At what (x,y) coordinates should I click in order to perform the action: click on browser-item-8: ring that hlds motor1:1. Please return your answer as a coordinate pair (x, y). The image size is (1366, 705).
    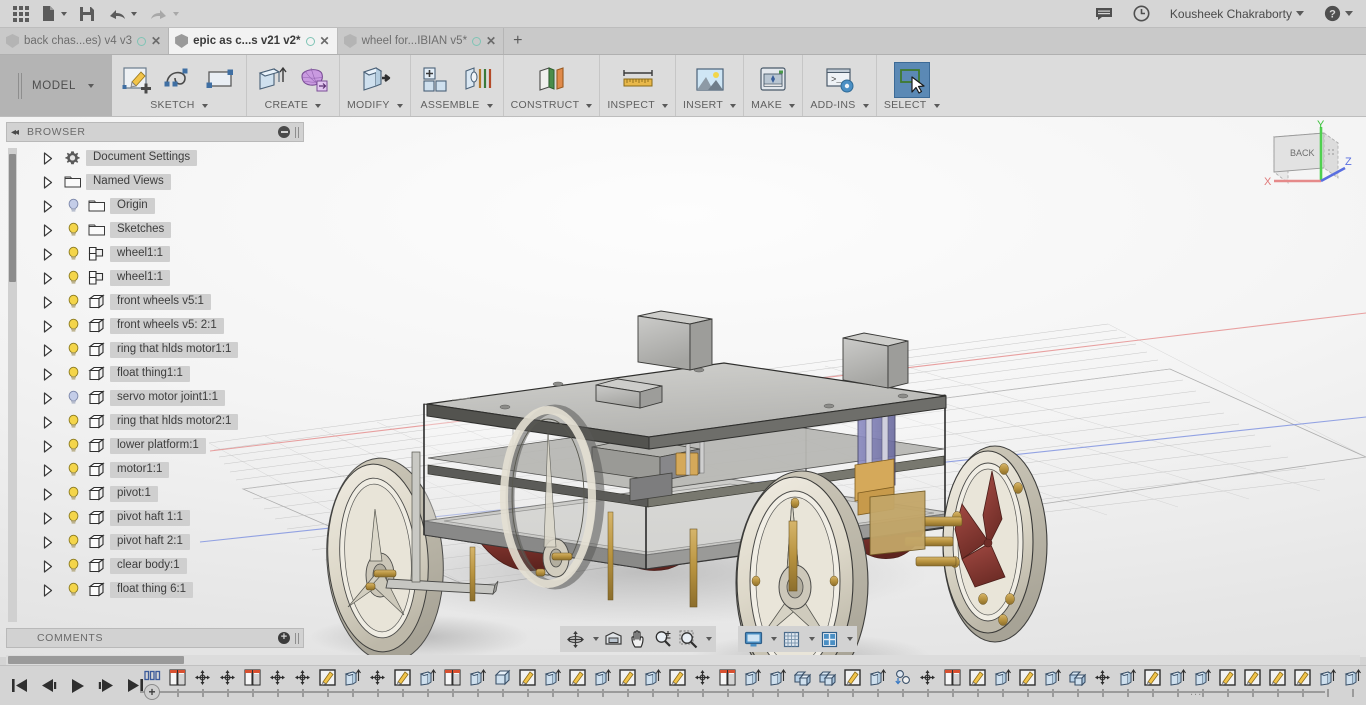
    Looking at the image, I should click on (155, 350).